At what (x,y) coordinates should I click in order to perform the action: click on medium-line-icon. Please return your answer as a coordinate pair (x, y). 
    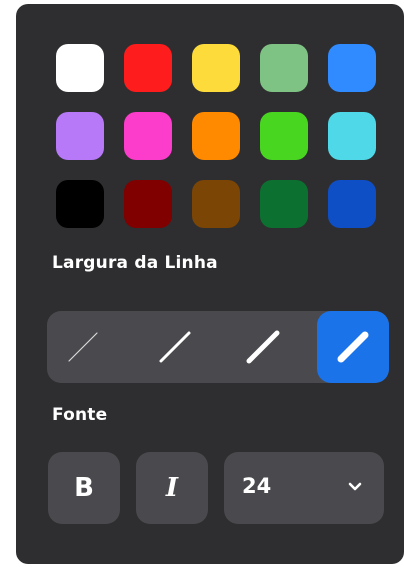
    Looking at the image, I should click on (175, 347).